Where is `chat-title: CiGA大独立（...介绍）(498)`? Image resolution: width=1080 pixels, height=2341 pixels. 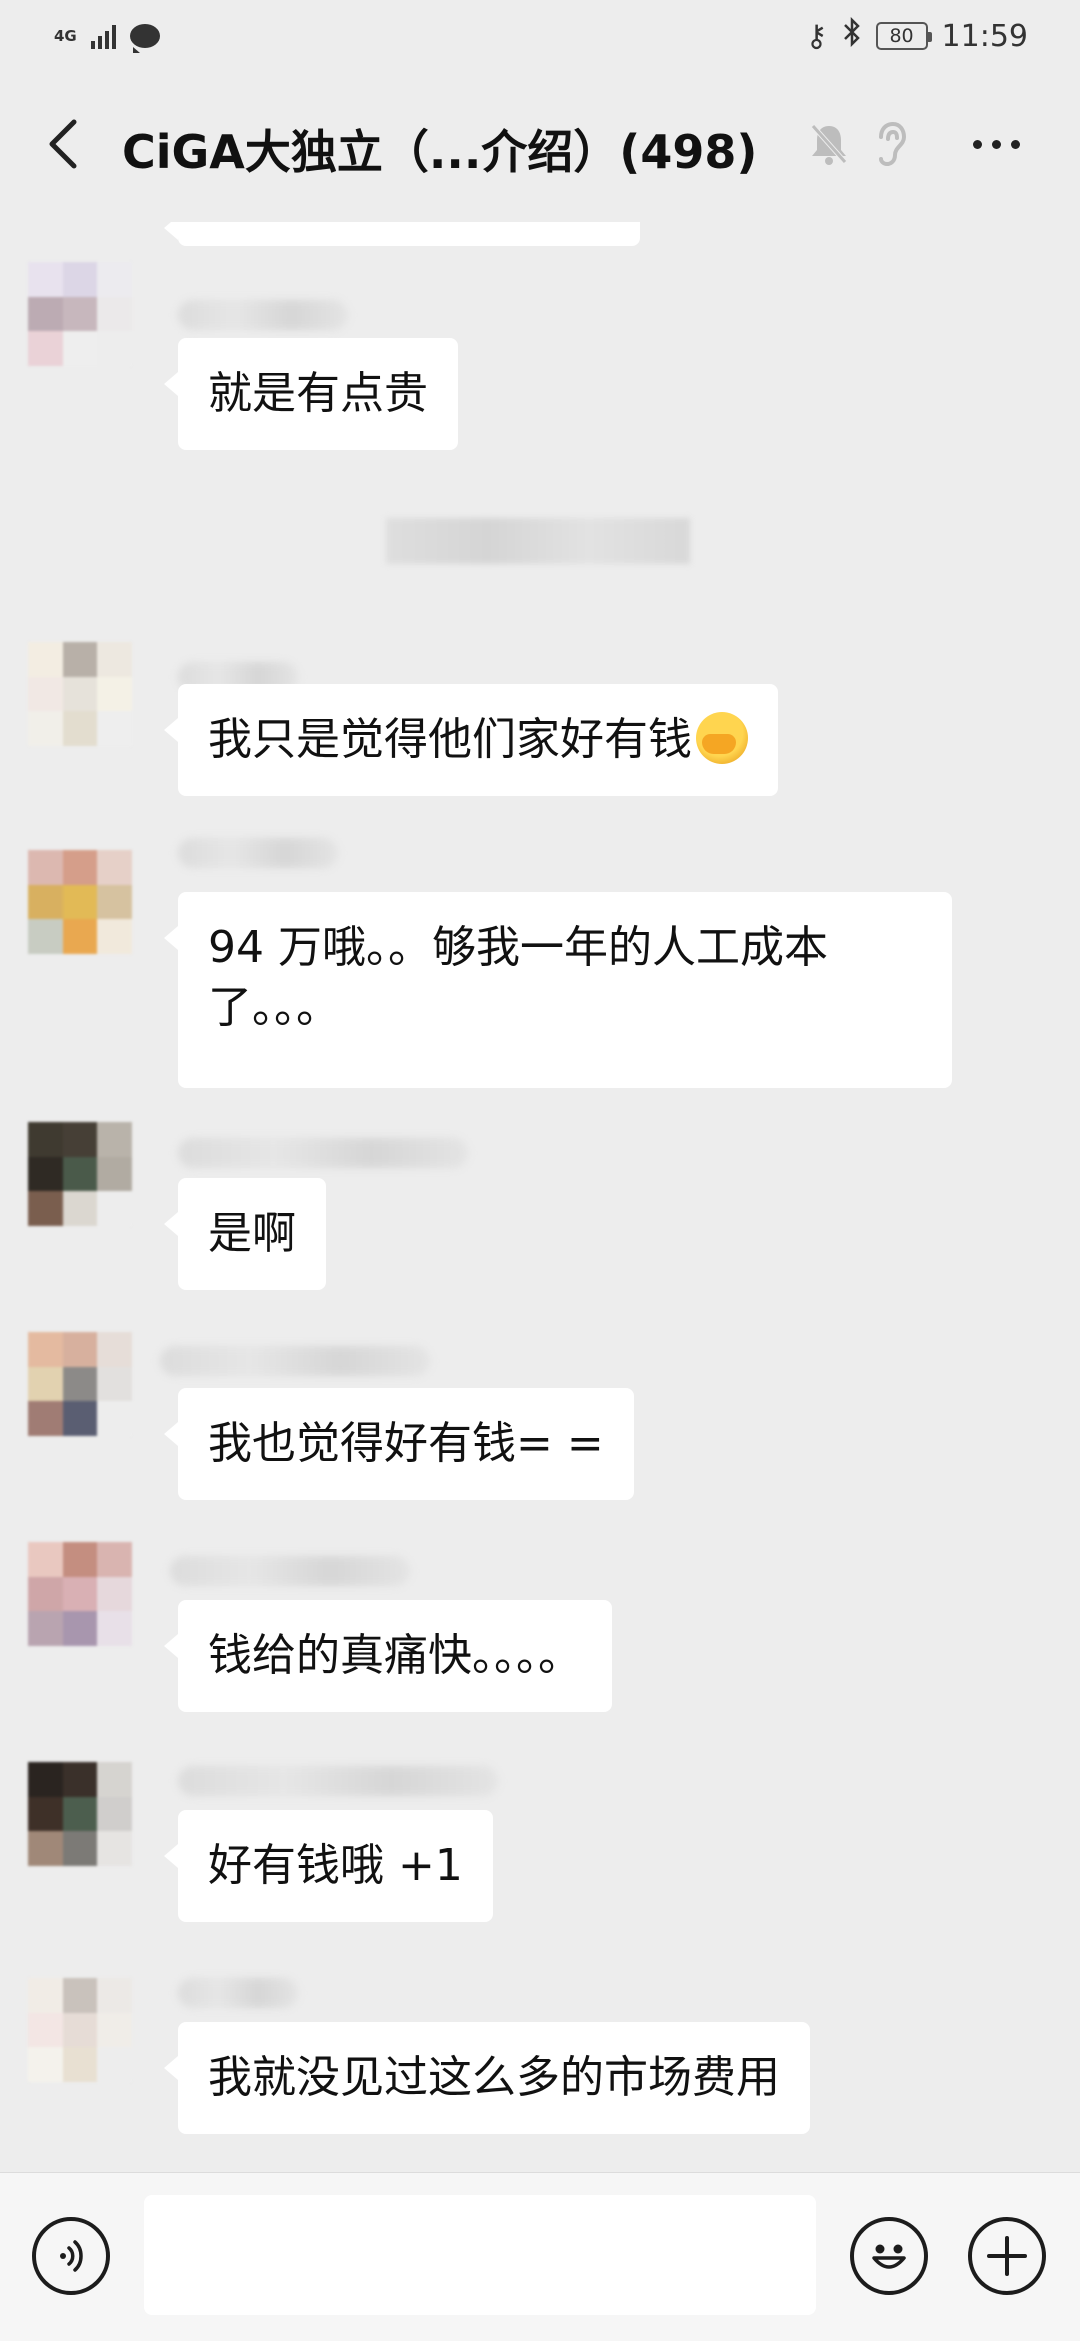
chat-title: CiGA大独立（...介绍）(498) is located at coordinates (439, 149).